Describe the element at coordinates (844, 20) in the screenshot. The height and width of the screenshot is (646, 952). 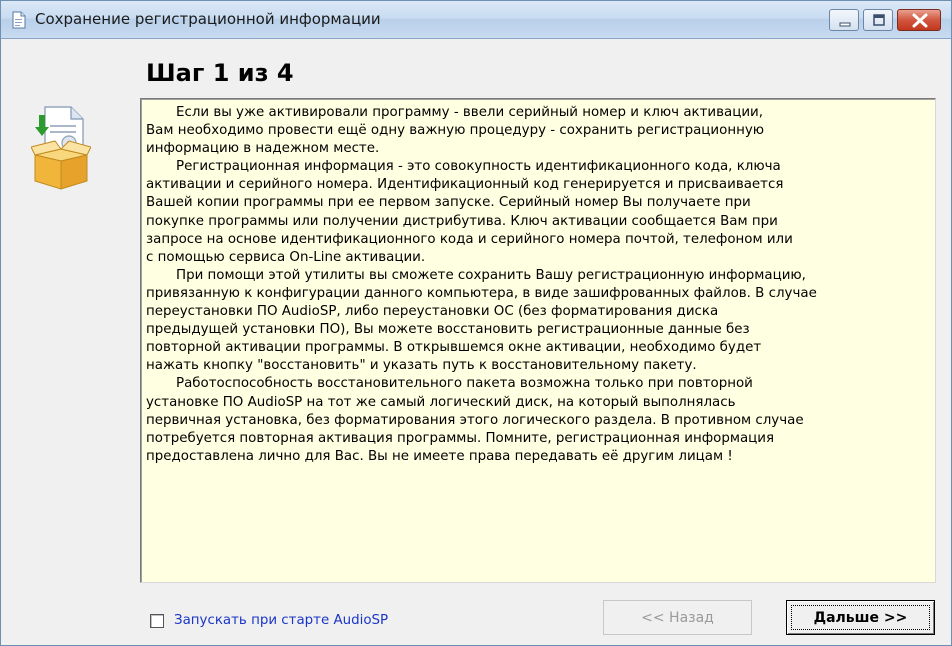
I see `minimize-button` at that location.